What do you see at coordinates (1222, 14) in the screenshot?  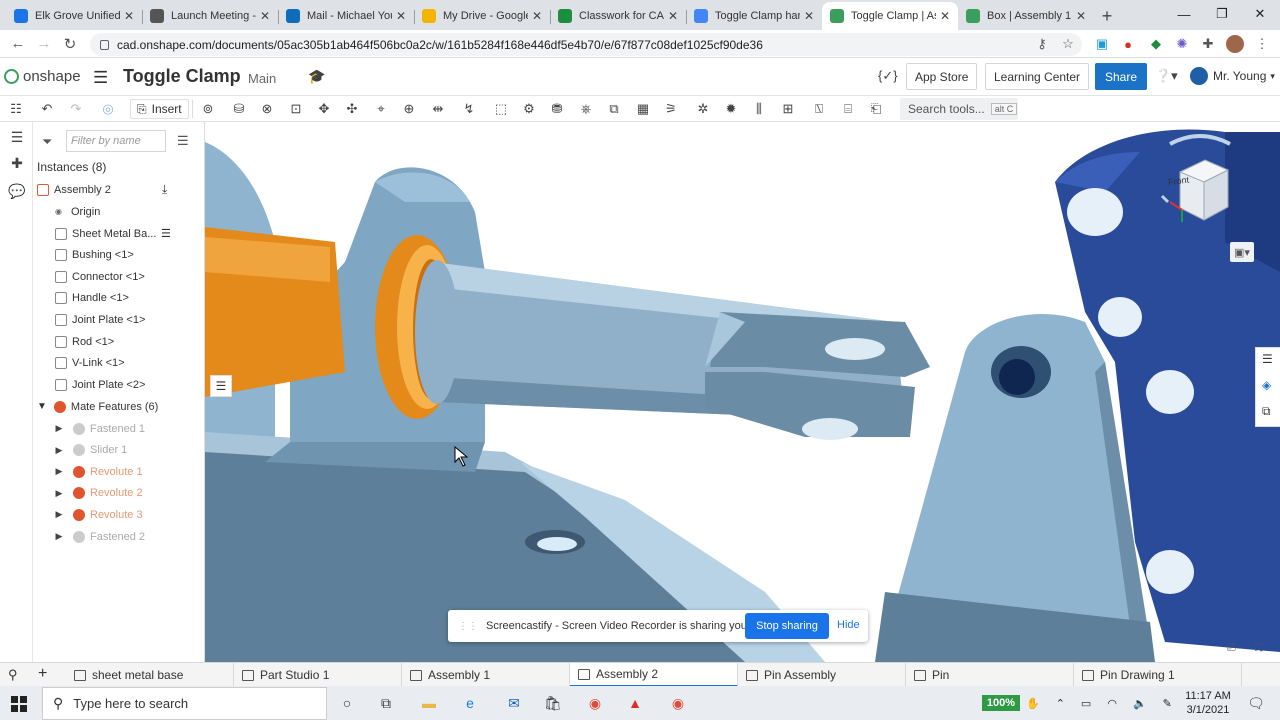 I see `maximize-icon: ❐` at bounding box center [1222, 14].